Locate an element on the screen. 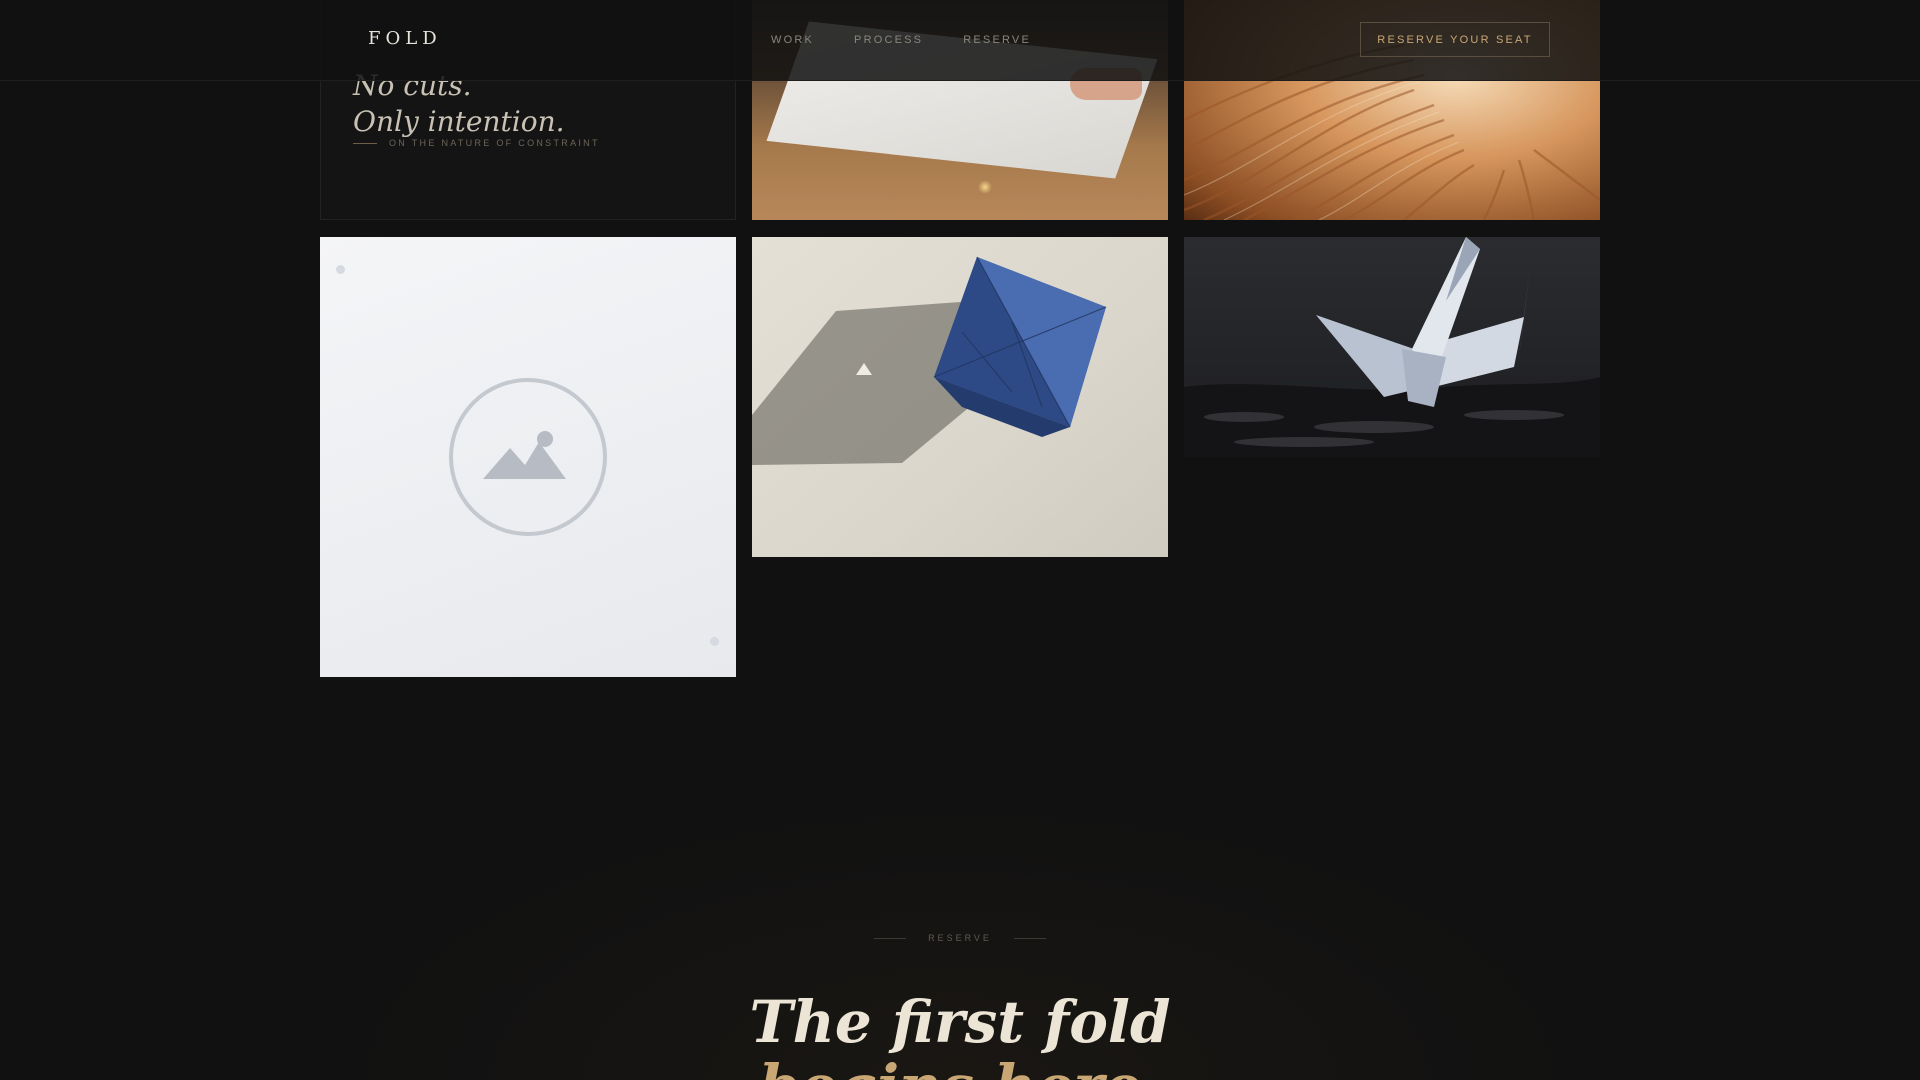 This screenshot has height=1080, width=1920. paper-crane-photo is located at coordinates (1392, 347).